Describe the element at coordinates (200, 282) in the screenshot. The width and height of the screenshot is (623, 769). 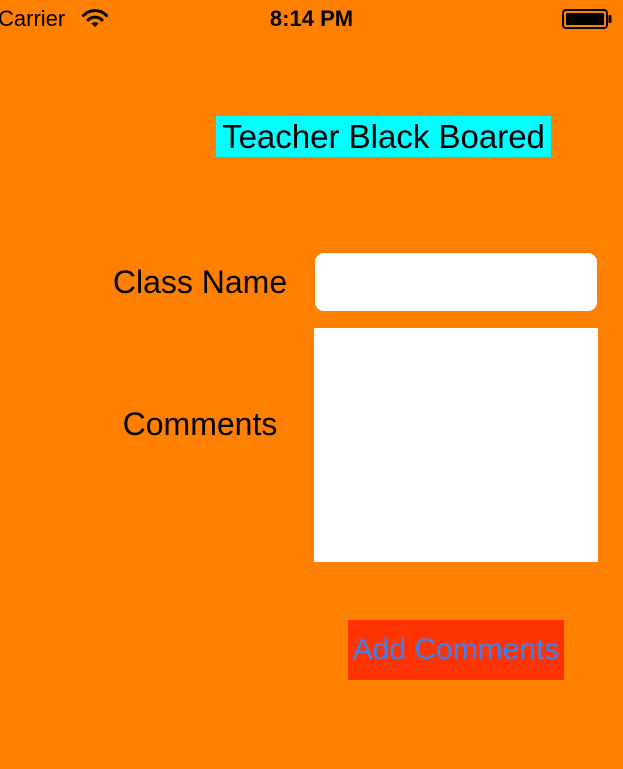
I see `class-name-label: Class Name` at that location.